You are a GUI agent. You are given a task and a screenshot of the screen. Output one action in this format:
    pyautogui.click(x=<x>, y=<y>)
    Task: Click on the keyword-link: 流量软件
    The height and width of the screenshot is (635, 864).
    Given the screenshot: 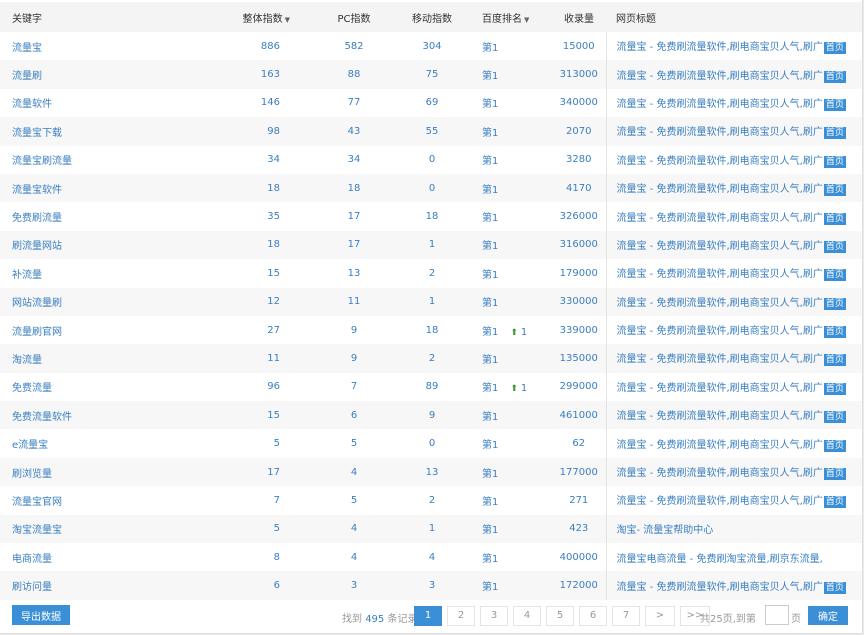 What is the action you would take?
    pyautogui.click(x=100, y=103)
    